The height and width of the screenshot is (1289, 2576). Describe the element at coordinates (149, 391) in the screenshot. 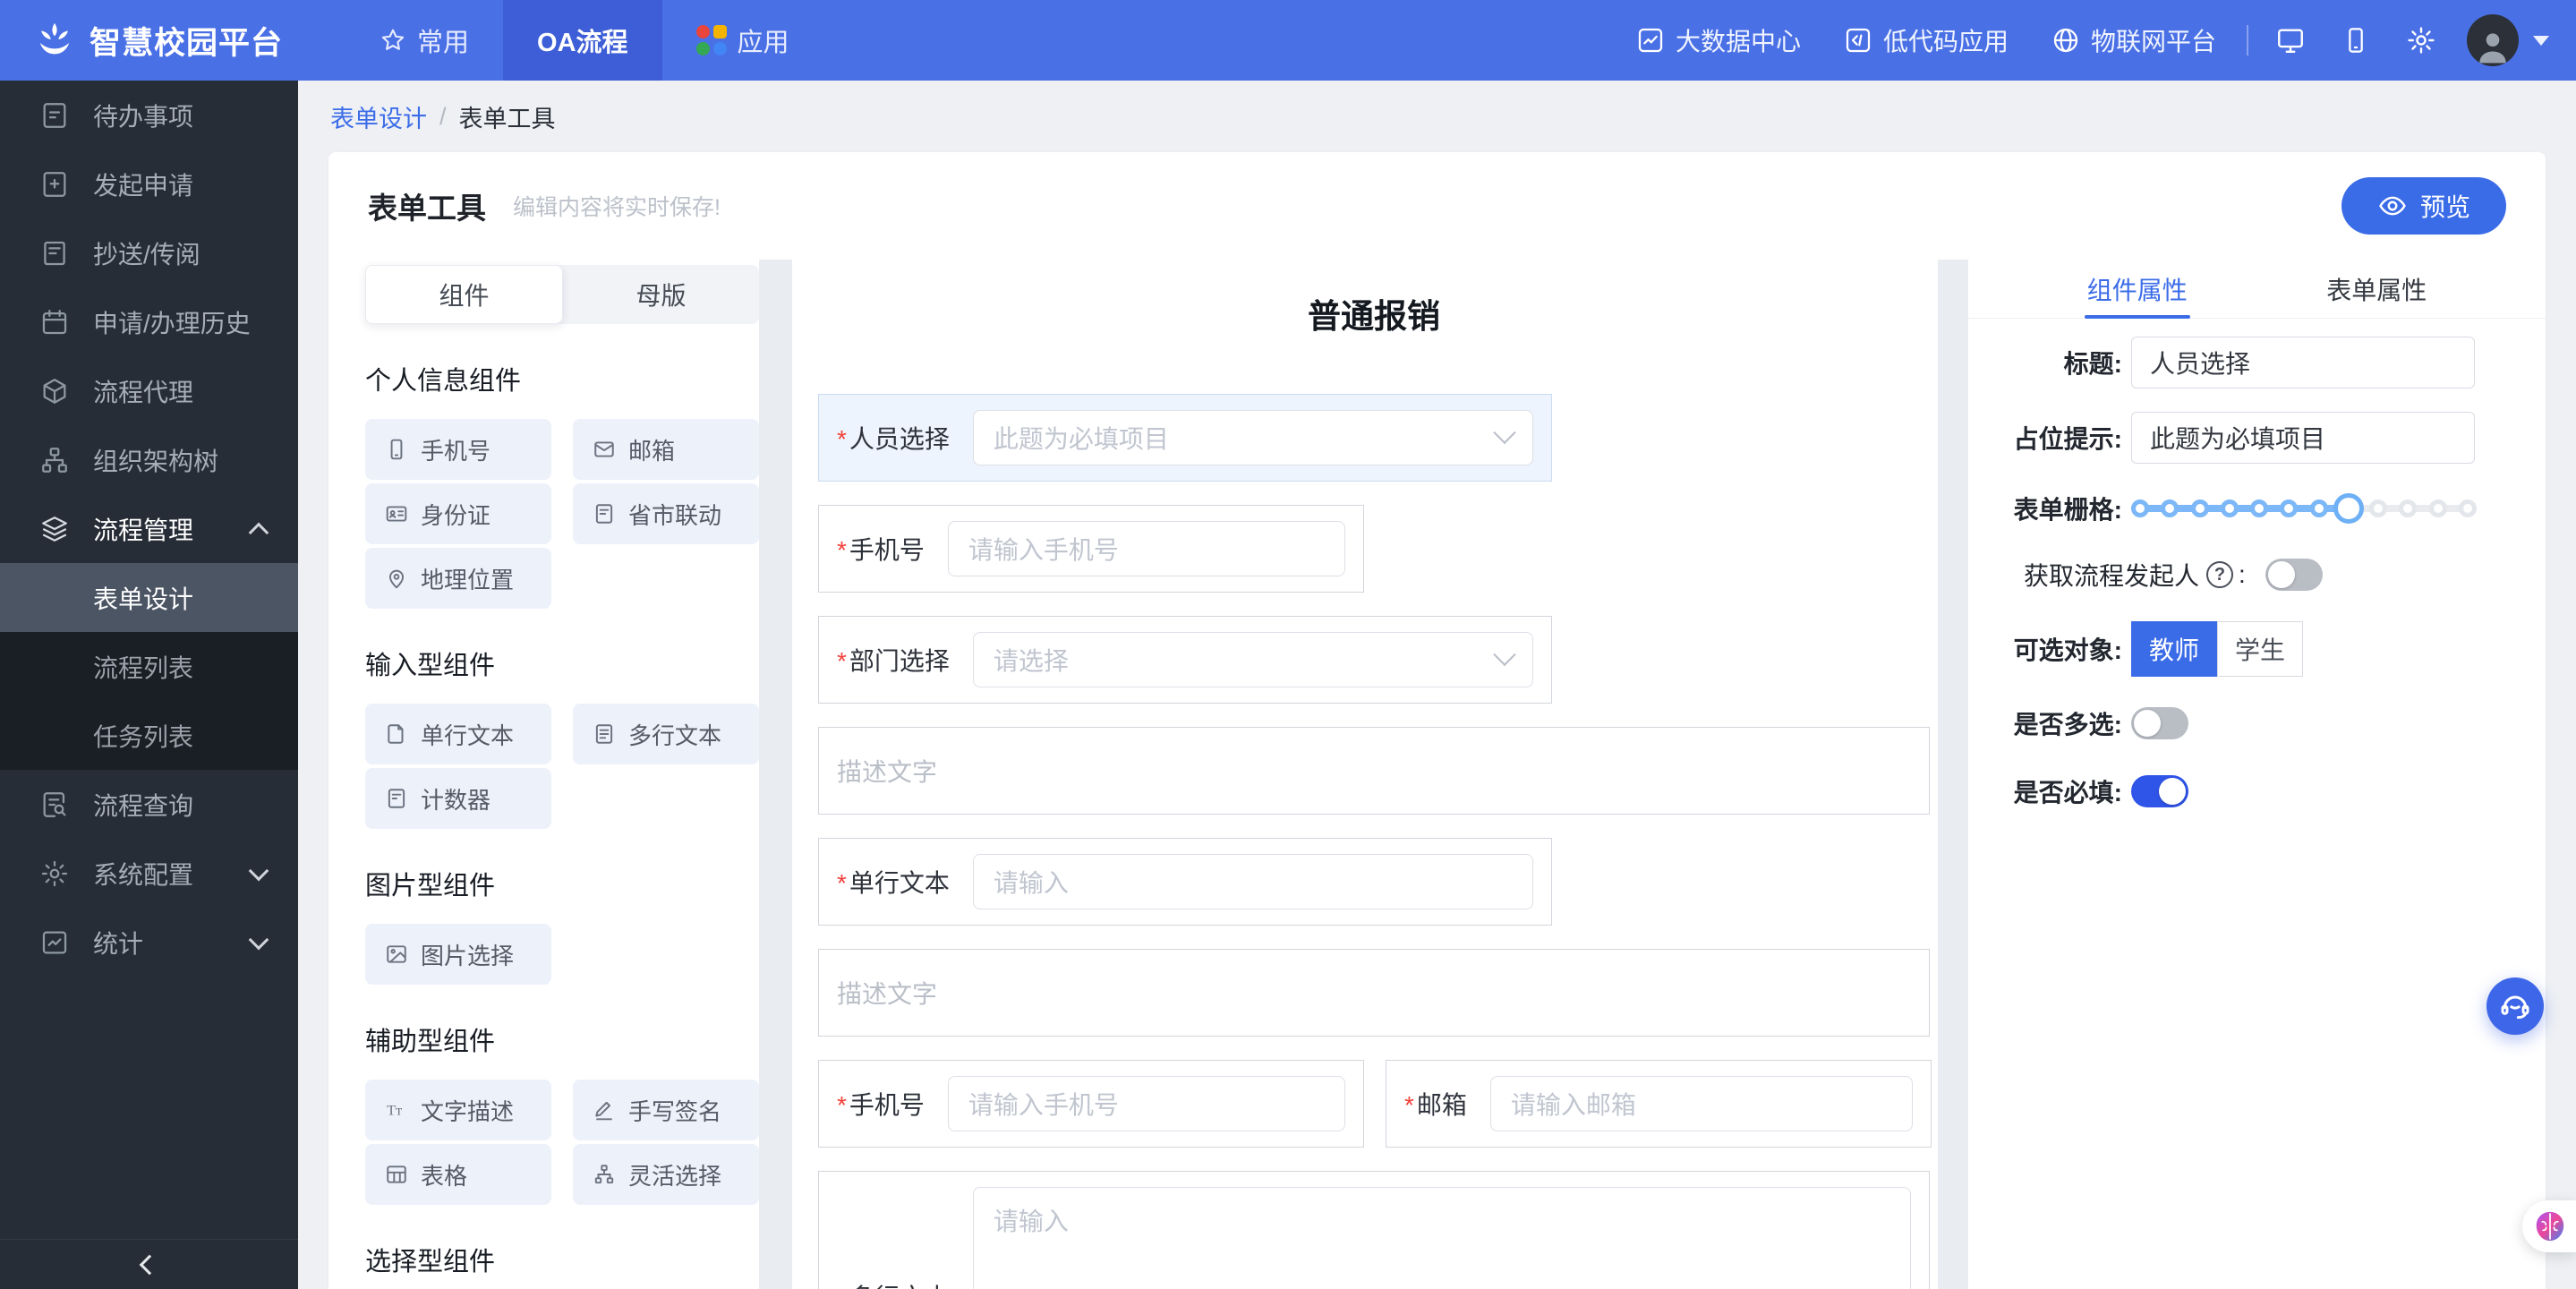

I see `sidebar-item-proxy: 流程代理` at that location.